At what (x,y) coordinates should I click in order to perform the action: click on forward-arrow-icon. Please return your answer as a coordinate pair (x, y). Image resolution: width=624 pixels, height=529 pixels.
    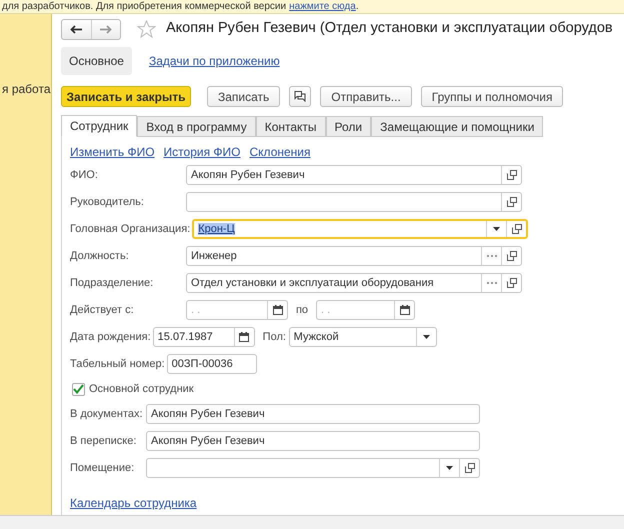
    Looking at the image, I should click on (105, 29).